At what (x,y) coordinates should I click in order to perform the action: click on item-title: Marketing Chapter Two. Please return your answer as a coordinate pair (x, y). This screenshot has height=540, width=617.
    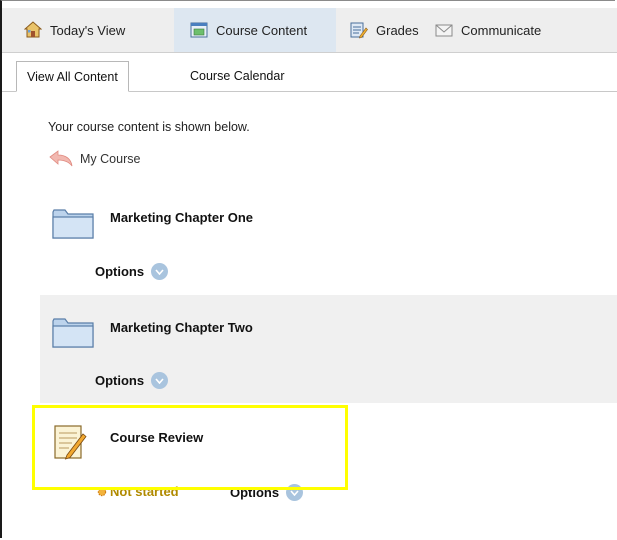
    Looking at the image, I should click on (181, 327).